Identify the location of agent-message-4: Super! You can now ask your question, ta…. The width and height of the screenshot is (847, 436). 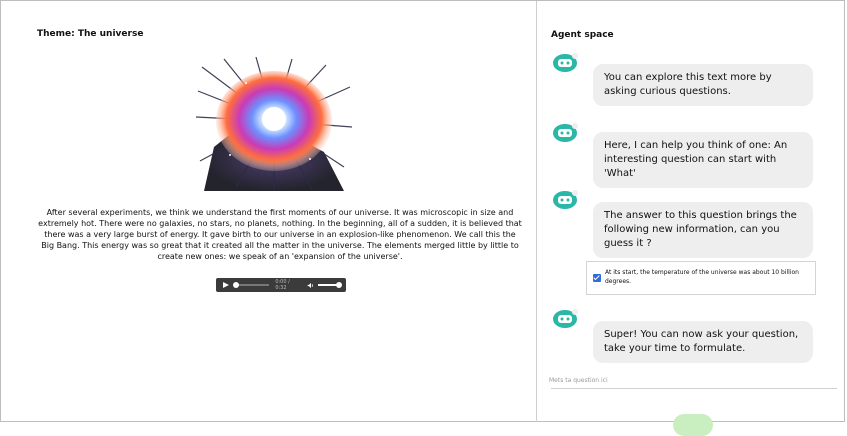
(703, 342).